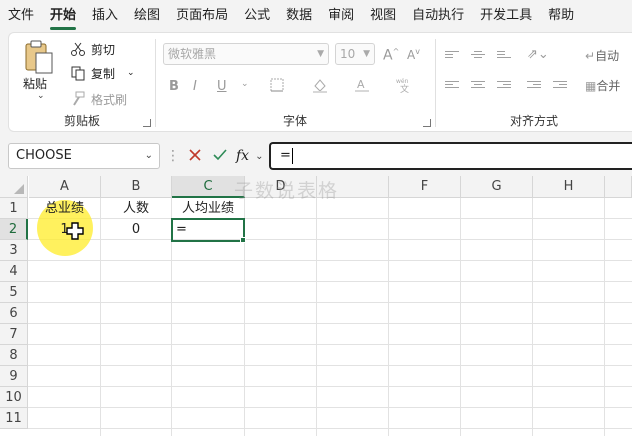 The image size is (632, 436). What do you see at coordinates (618, 187) in the screenshot?
I see `column-header-i` at bounding box center [618, 187].